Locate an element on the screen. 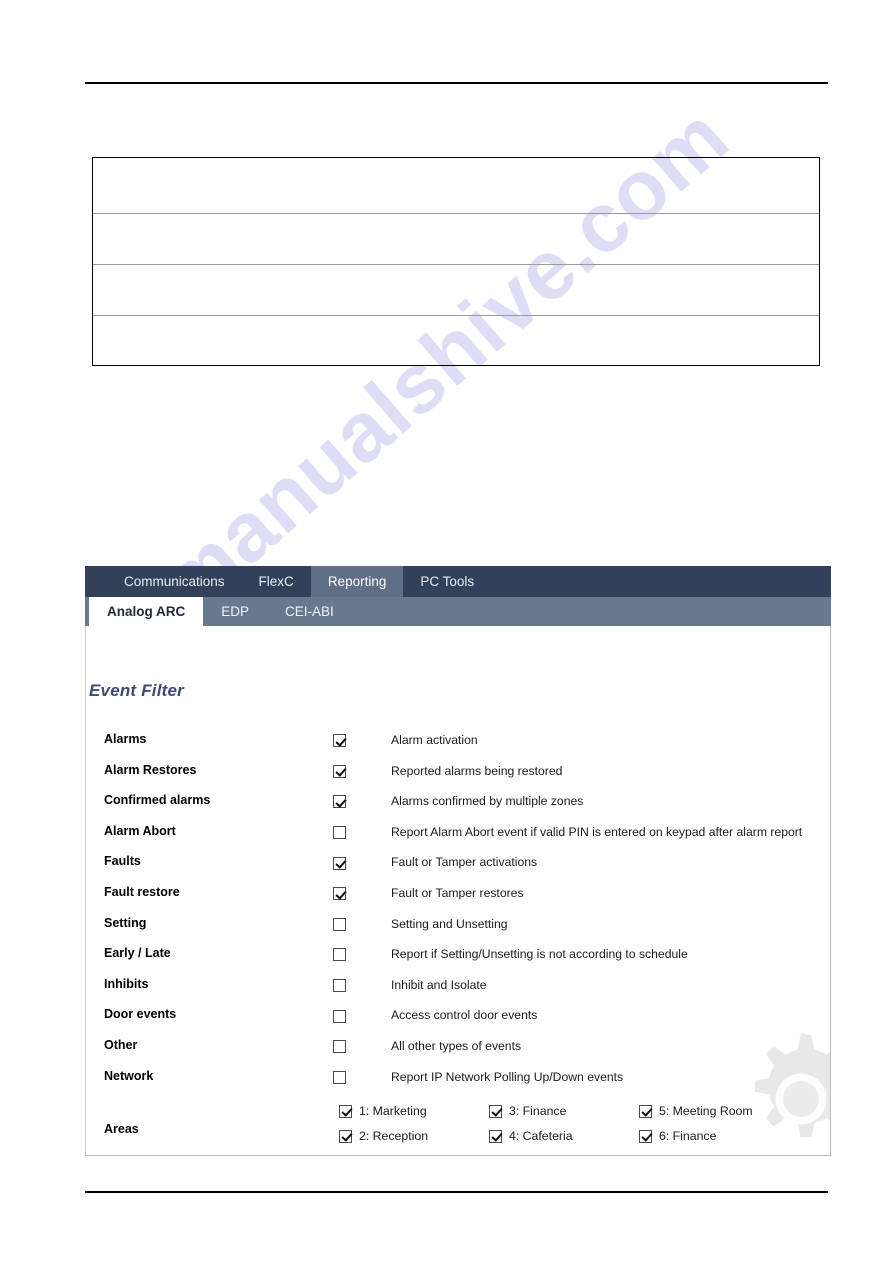 The height and width of the screenshot is (1263, 893). area-checkbox-5: 5: Meeting Room is located at coordinates (714, 1111).